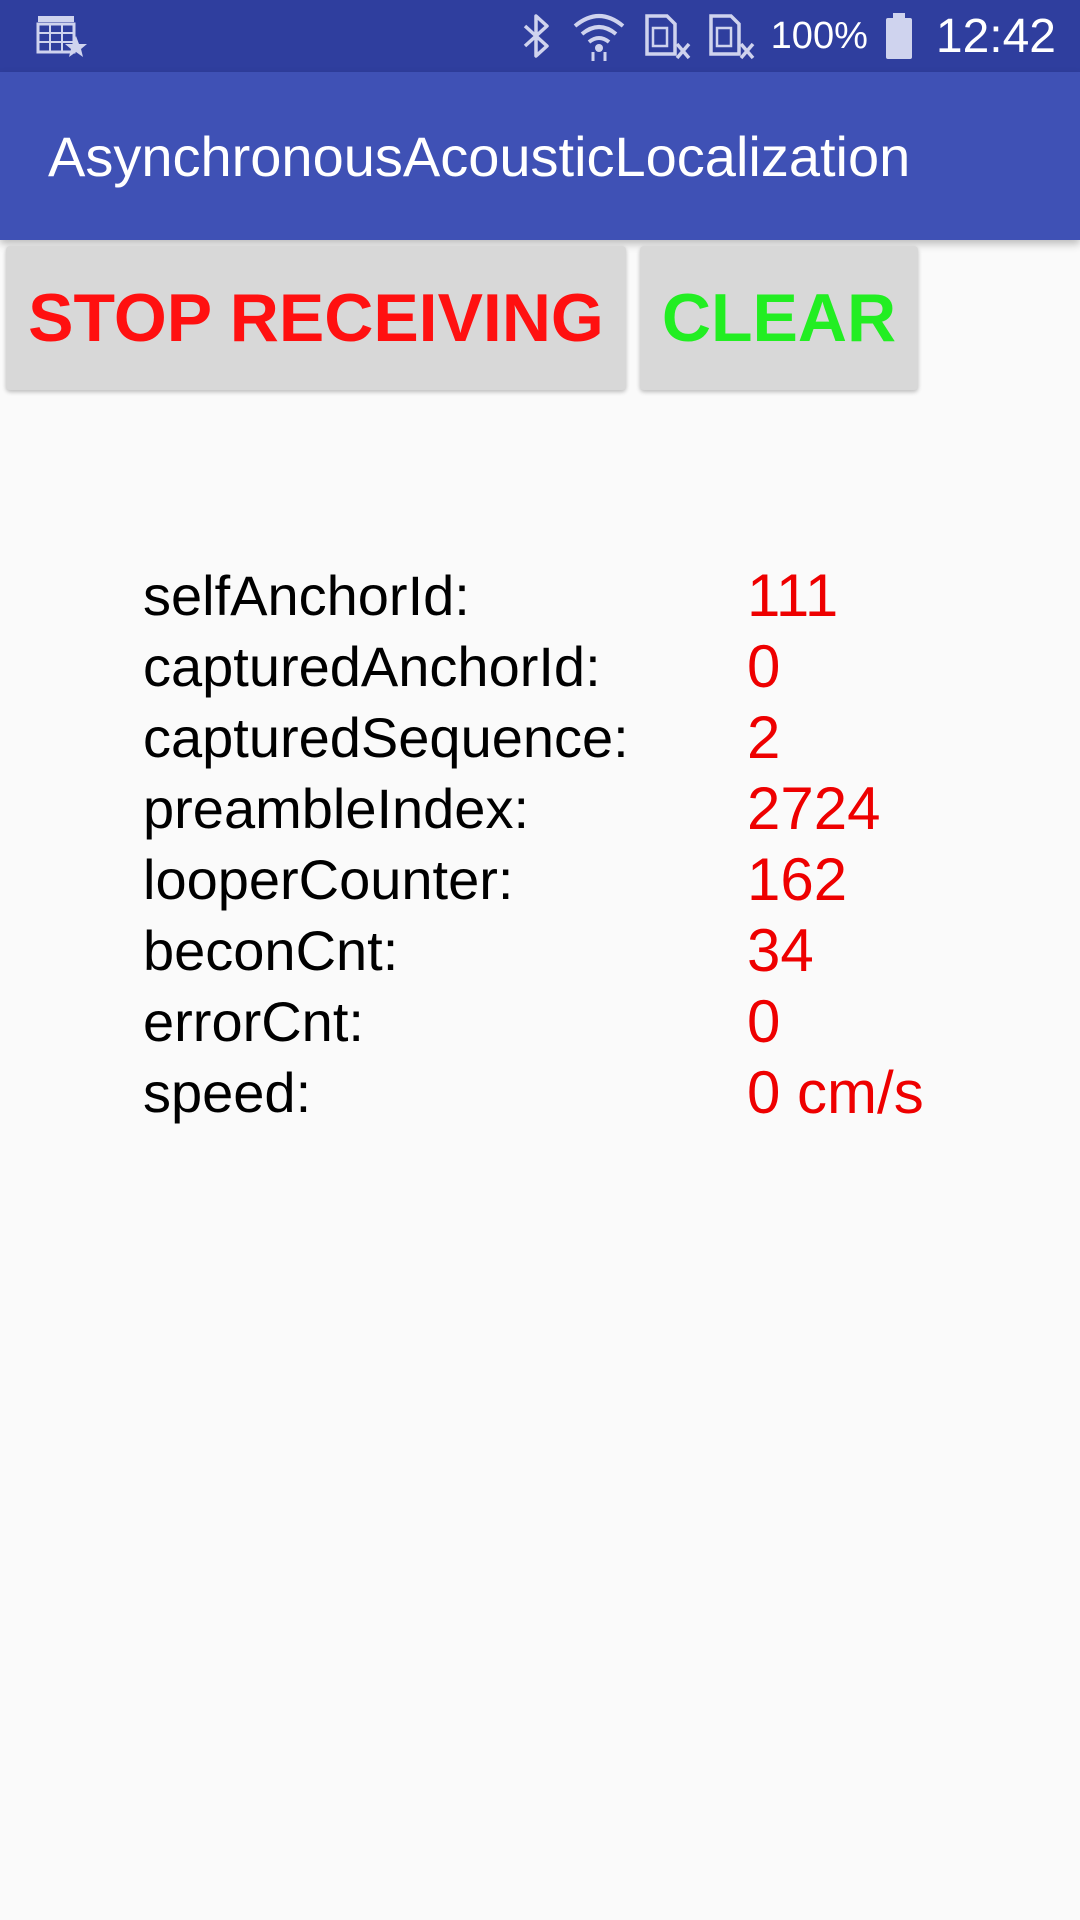 The height and width of the screenshot is (1920, 1080). Describe the element at coordinates (227, 1092) in the screenshot. I see `readout-label: speed:` at that location.